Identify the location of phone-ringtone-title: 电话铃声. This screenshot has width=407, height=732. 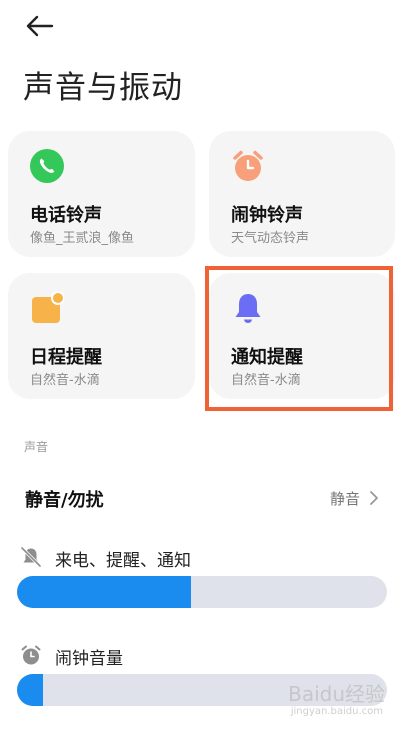
(66, 215).